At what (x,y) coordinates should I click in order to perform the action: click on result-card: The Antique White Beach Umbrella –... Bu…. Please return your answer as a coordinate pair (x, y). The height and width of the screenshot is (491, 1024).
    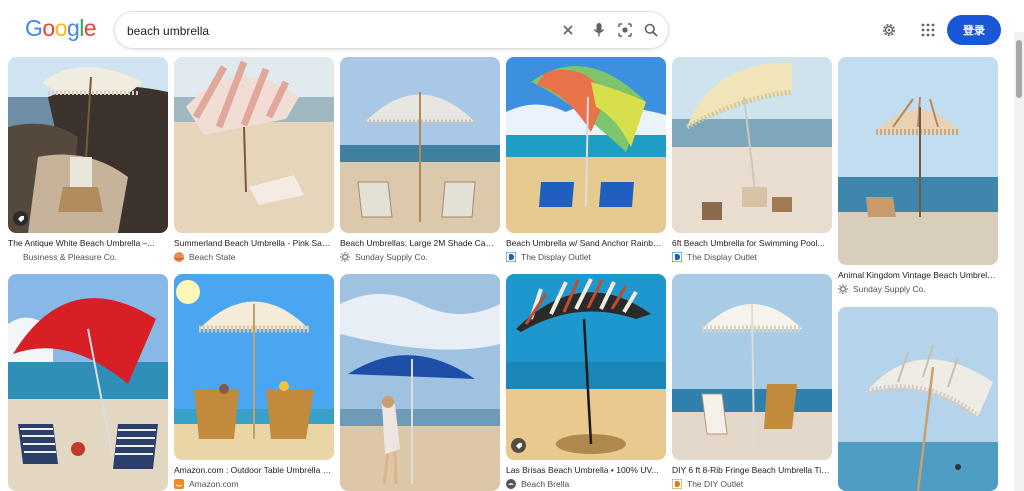
    Looking at the image, I should click on (88, 160).